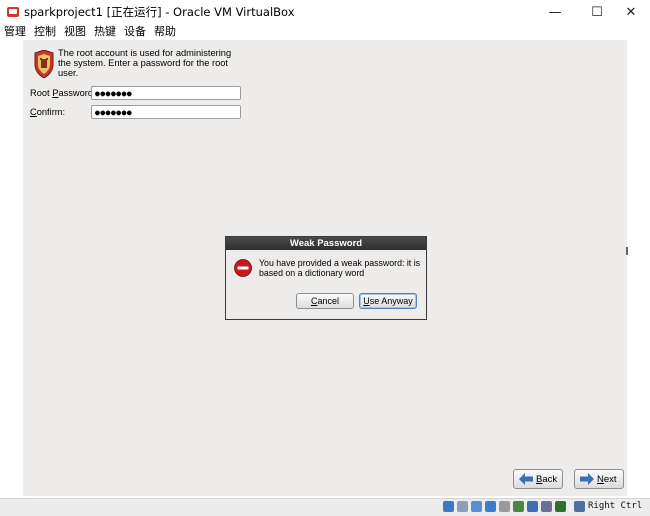  Describe the element at coordinates (638, 269) in the screenshot. I see `vm-display-margin` at that location.